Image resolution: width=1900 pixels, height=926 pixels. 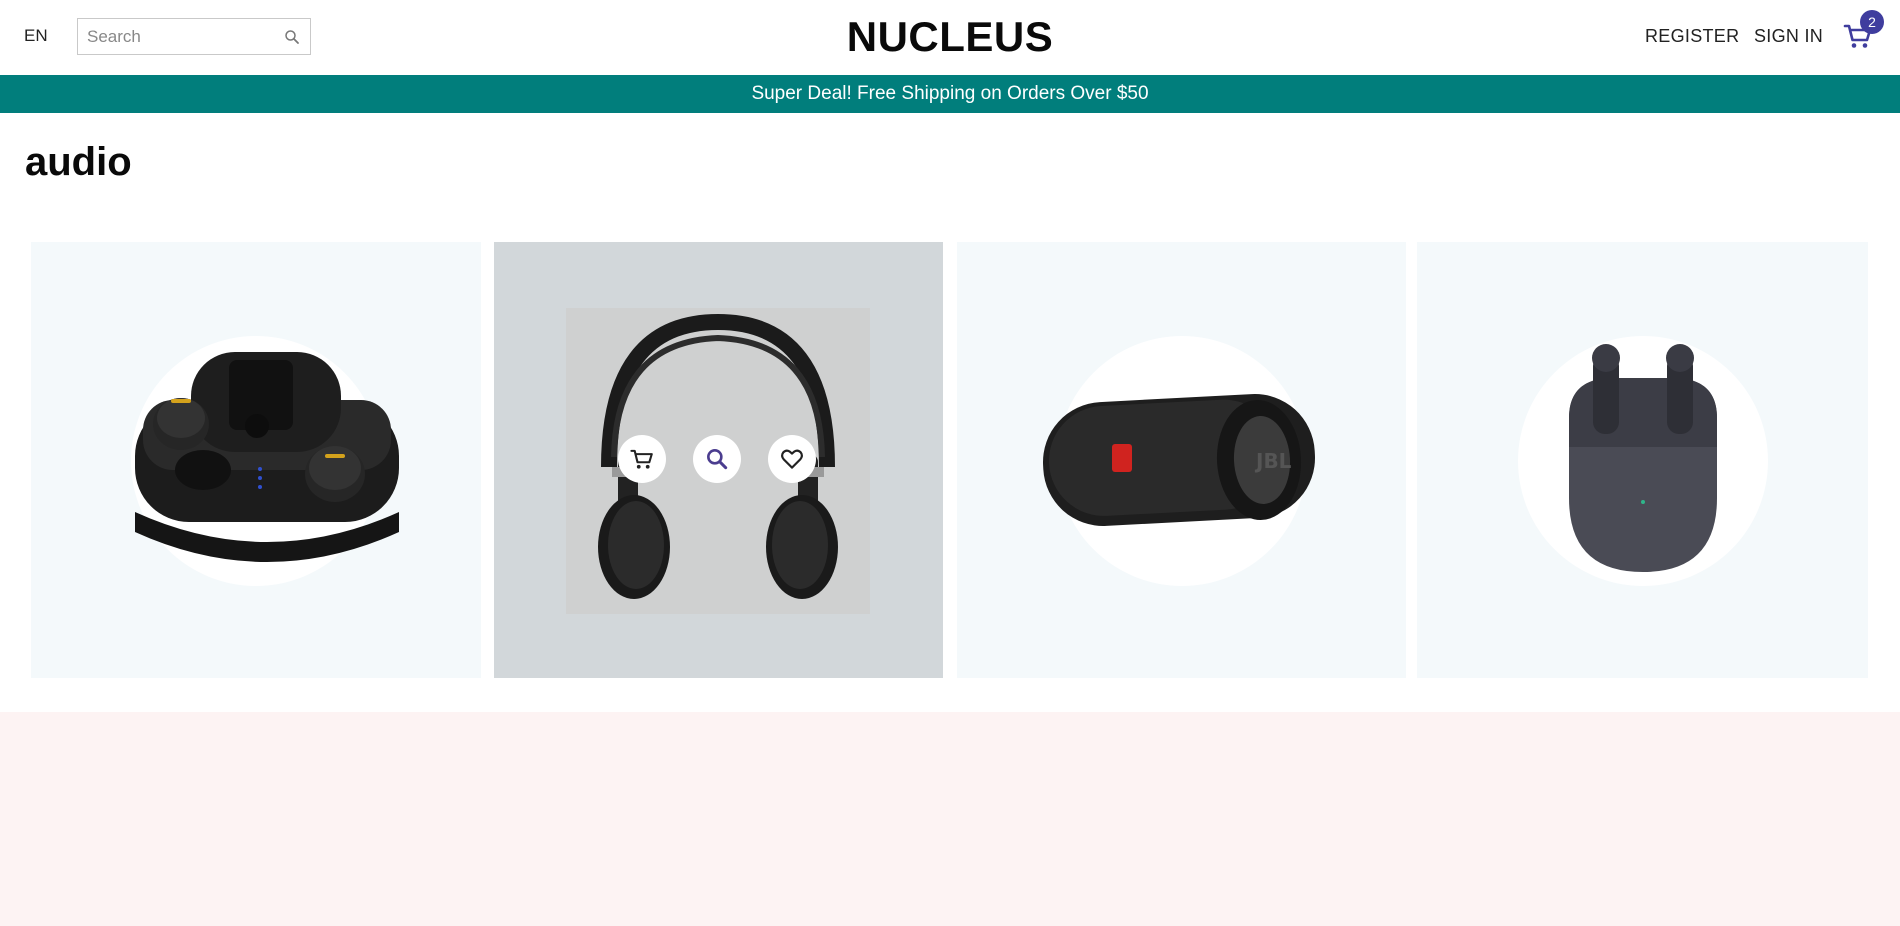 What do you see at coordinates (173, 36) in the screenshot?
I see `search-input` at bounding box center [173, 36].